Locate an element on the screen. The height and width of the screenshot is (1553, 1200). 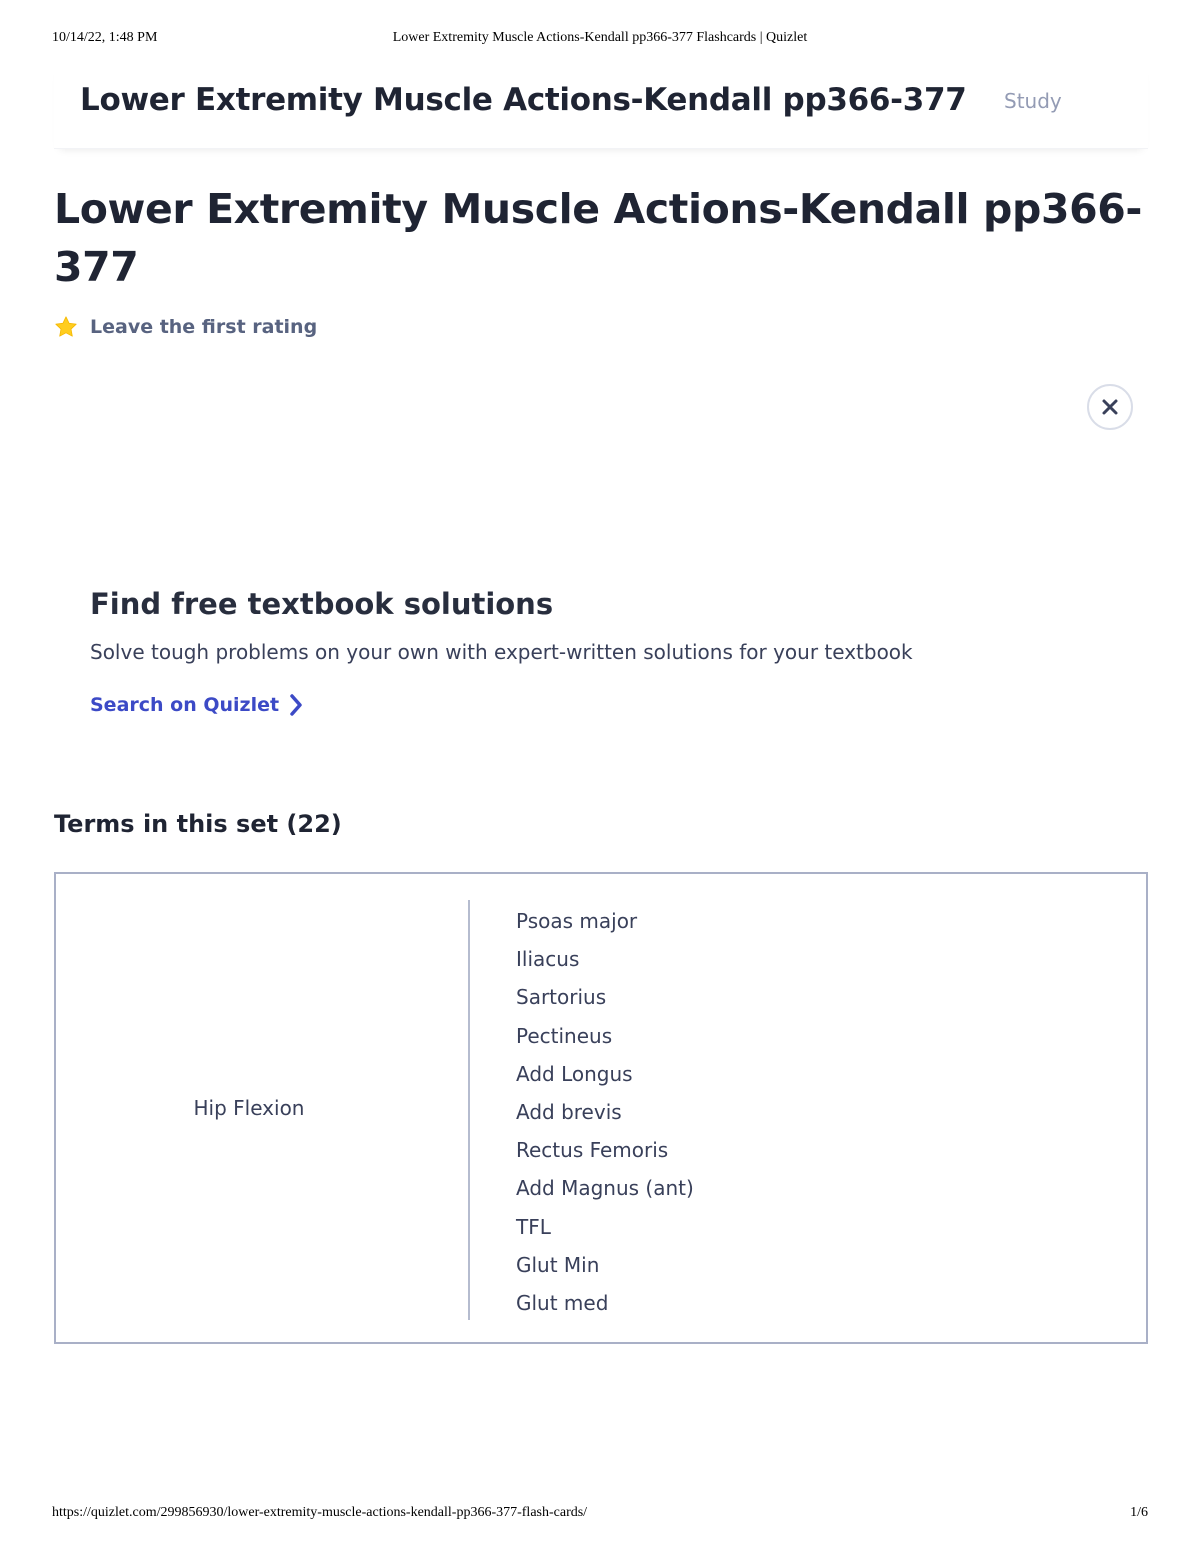
study-button: Study is located at coordinates (1033, 101).